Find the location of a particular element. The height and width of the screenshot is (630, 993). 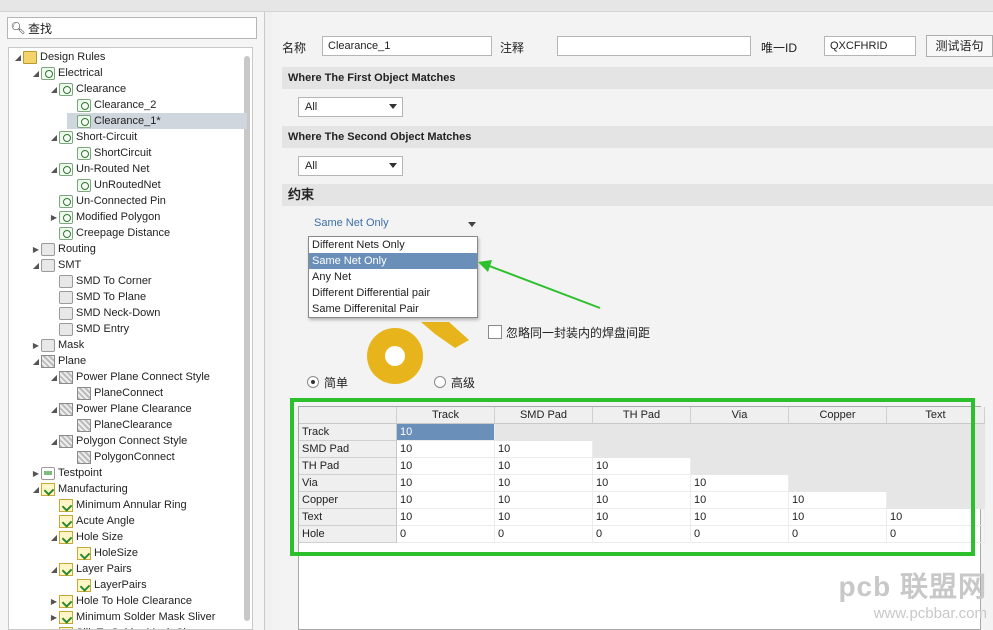

tree-item: PolygonConnect is located at coordinates (121, 457).